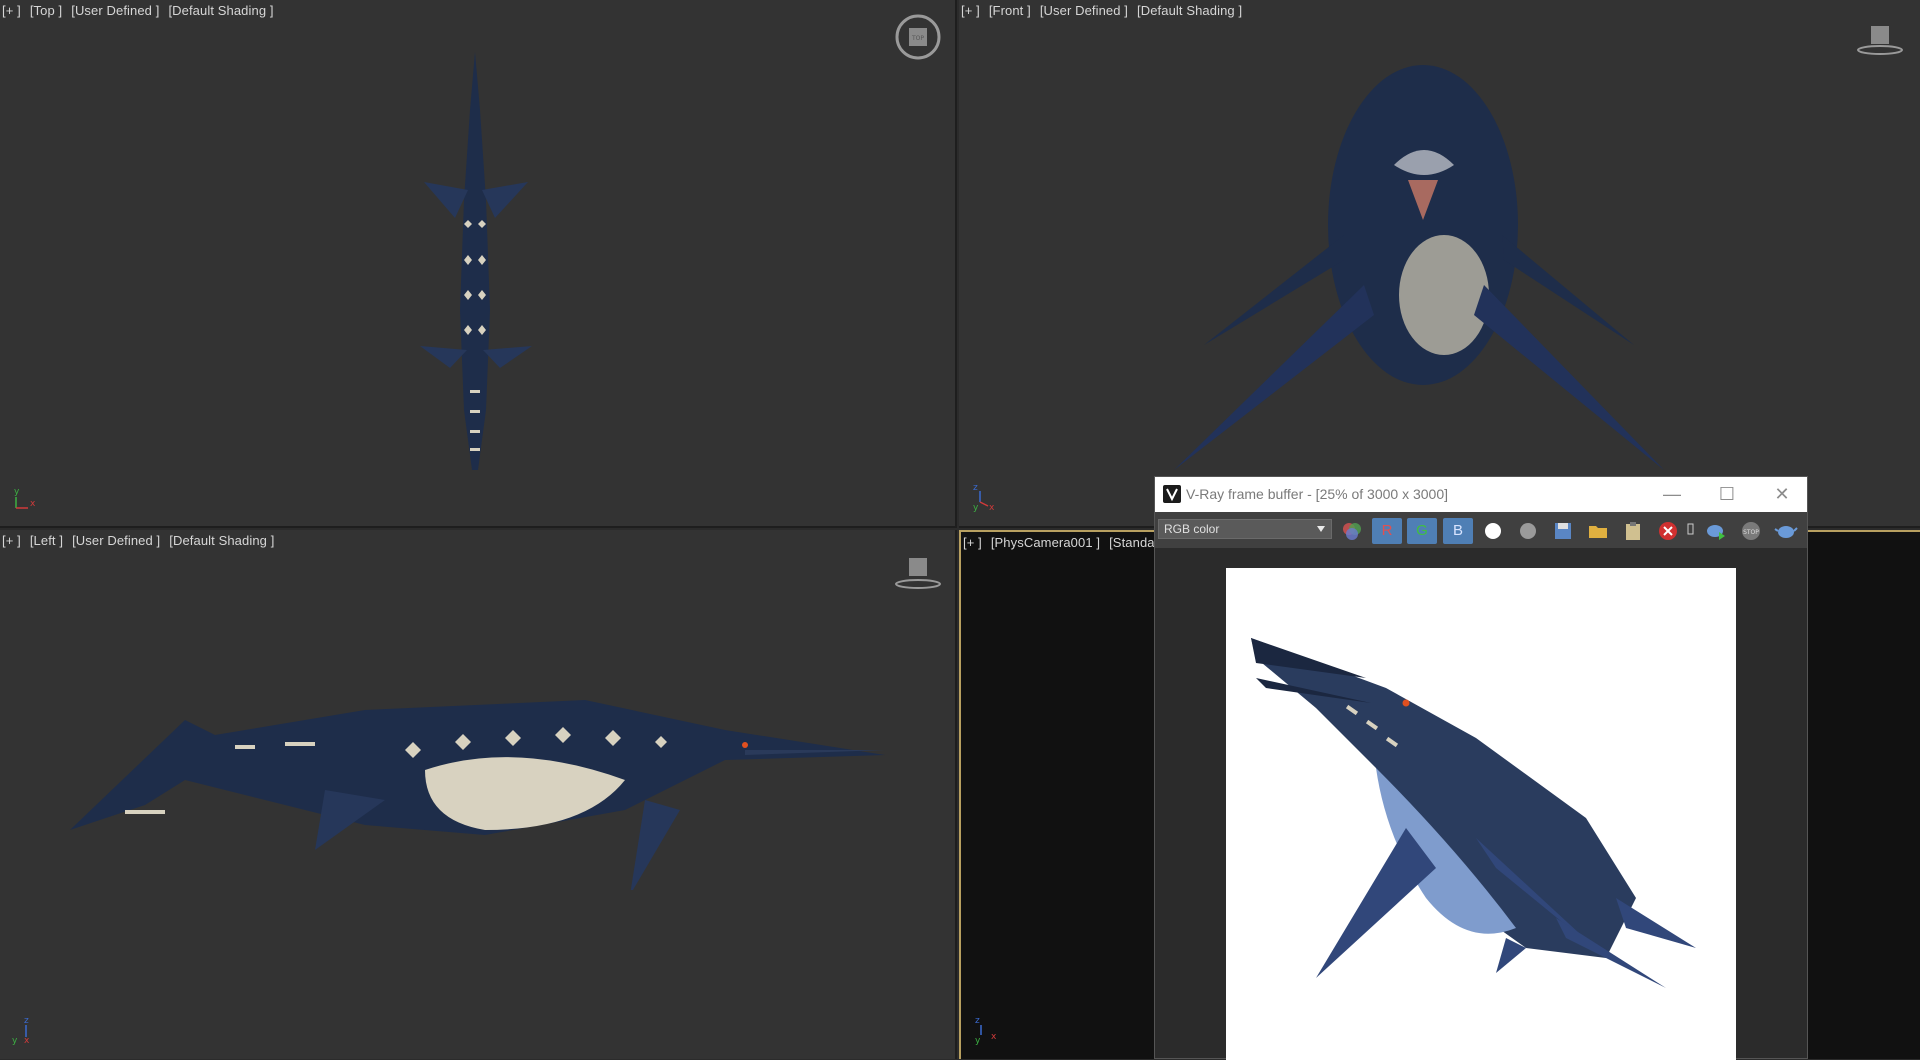 The width and height of the screenshot is (1920, 1060). Describe the element at coordinates (1352, 531) in the screenshot. I see `color-channels-icon` at that location.